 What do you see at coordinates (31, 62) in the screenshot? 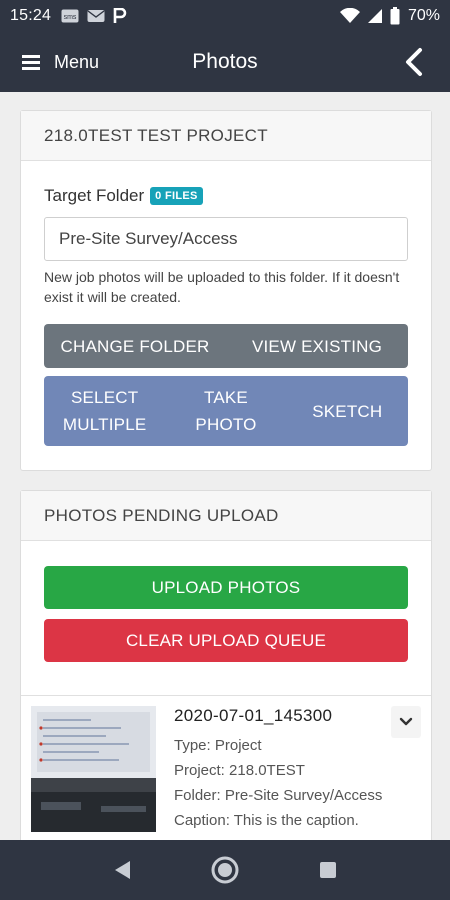
I see `hamburger-icon` at bounding box center [31, 62].